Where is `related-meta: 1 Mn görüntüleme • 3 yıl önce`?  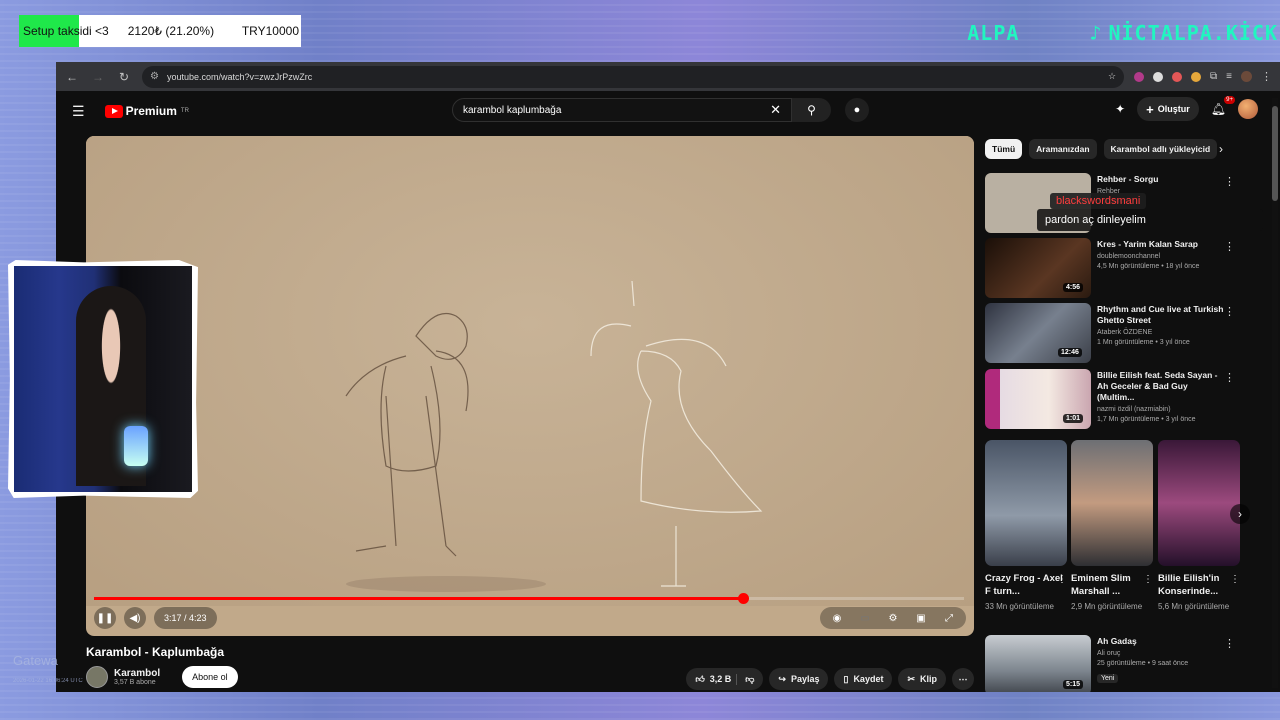
related-meta: 1 Mn görüntüleme • 3 yıl önce is located at coordinates (1143, 342).